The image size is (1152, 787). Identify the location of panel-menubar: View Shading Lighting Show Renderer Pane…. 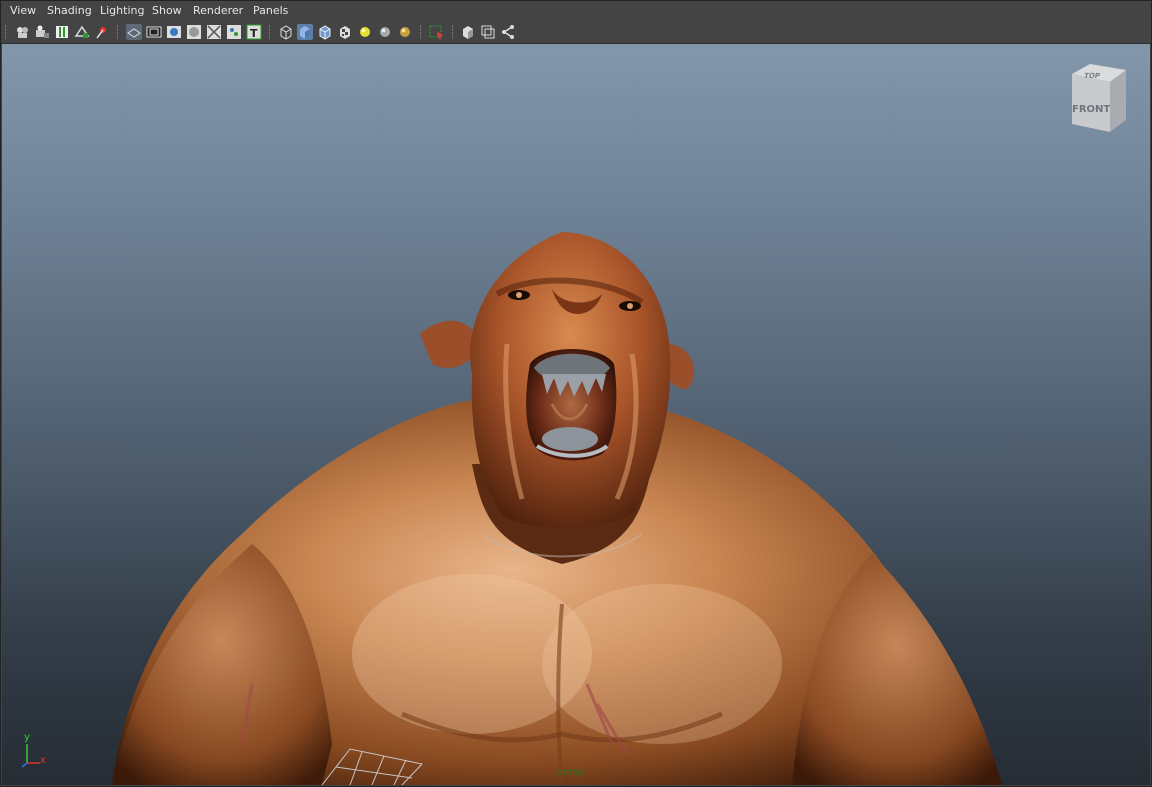
(576, 11).